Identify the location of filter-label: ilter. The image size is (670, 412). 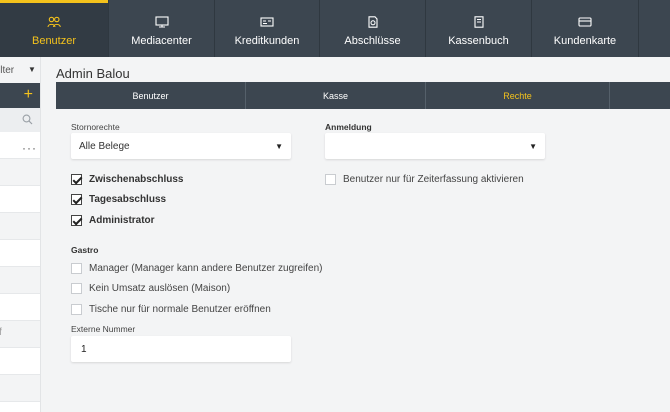
(7, 70).